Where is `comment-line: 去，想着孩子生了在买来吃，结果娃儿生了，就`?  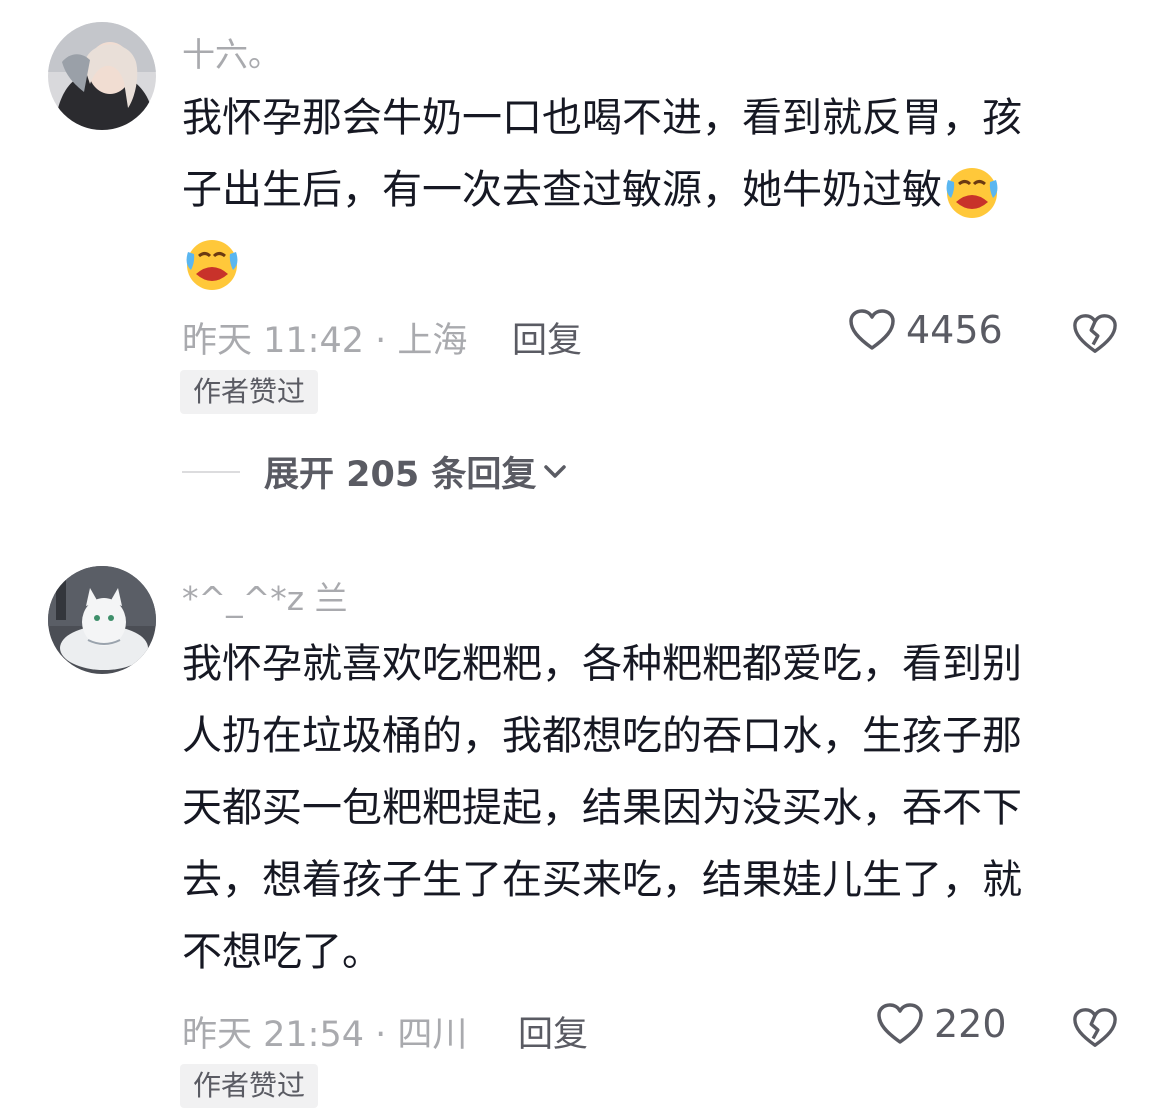
comment-line: 去，想着孩子生了在买来吃，结果娃儿生了，就 is located at coordinates (602, 880).